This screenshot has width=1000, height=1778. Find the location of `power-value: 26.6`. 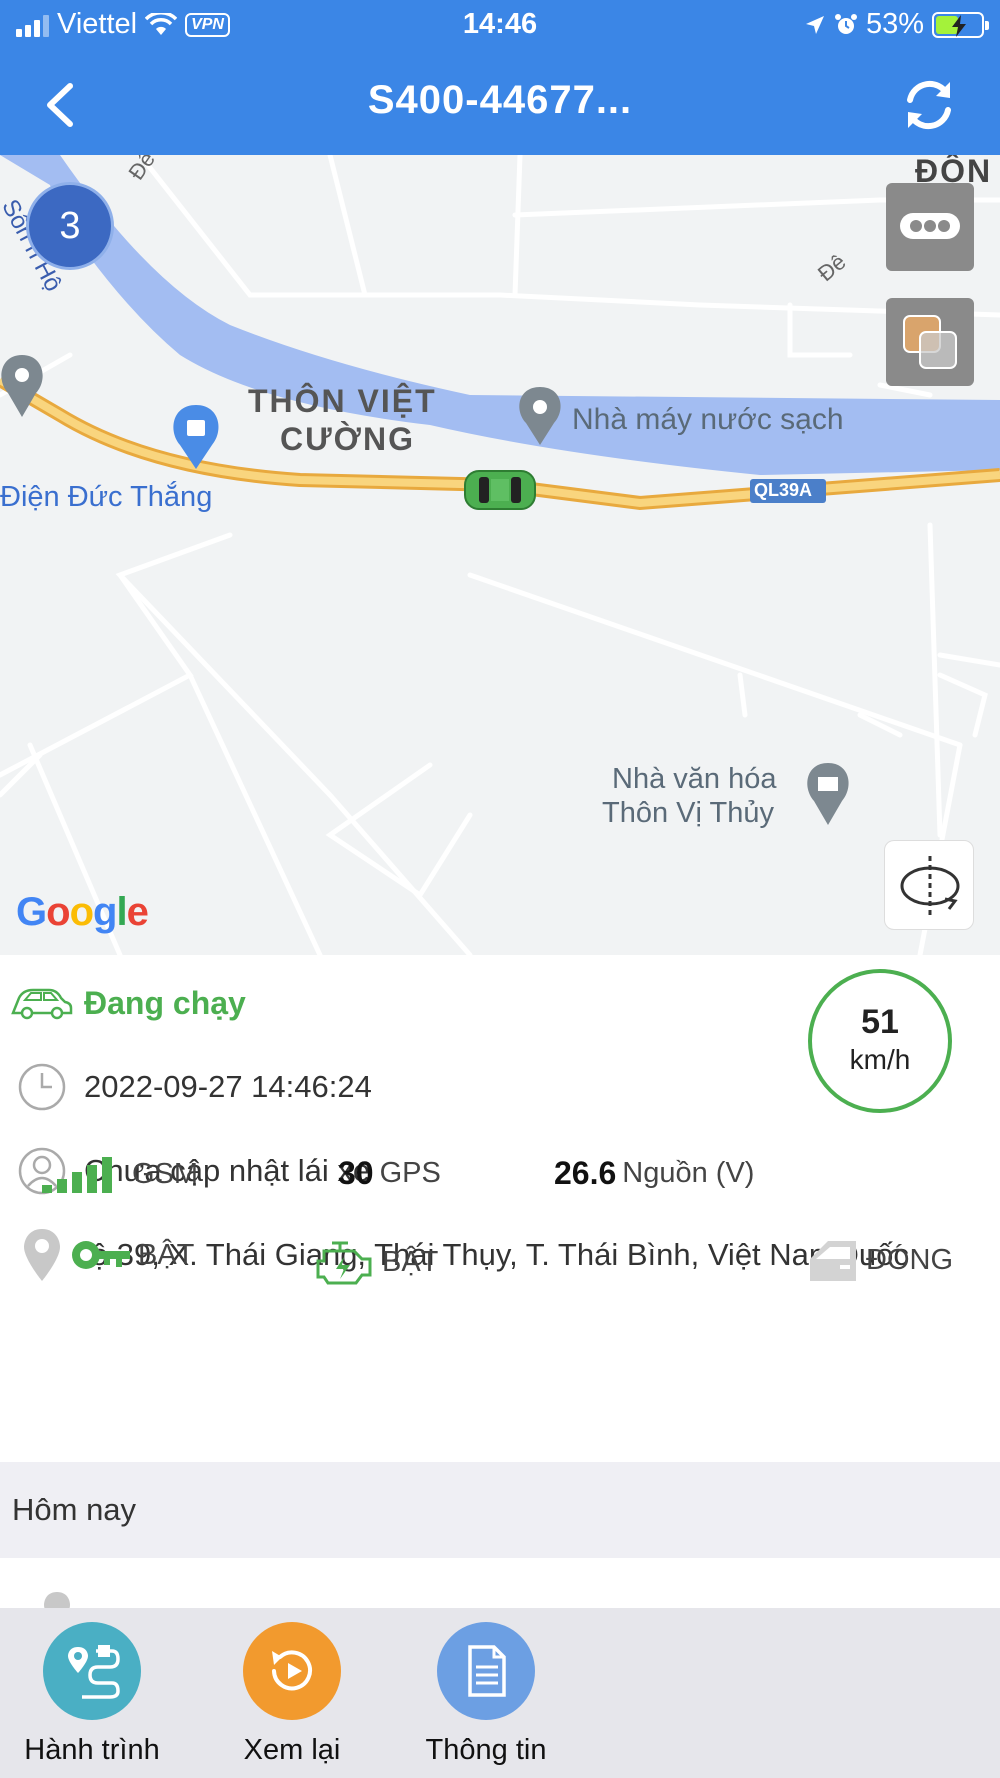

power-value: 26.6 is located at coordinates (585, 1173).